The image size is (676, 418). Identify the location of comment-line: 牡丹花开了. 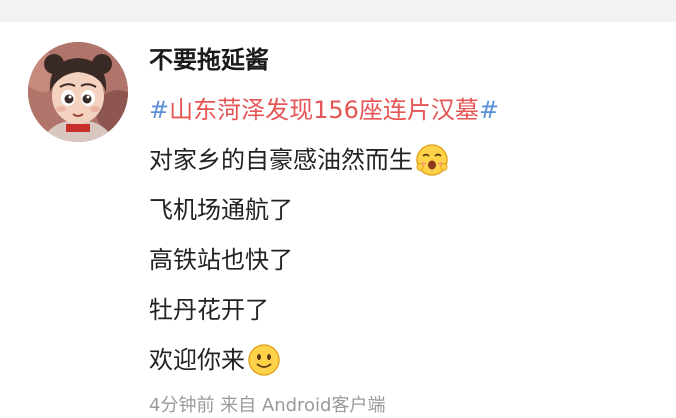
(209, 310).